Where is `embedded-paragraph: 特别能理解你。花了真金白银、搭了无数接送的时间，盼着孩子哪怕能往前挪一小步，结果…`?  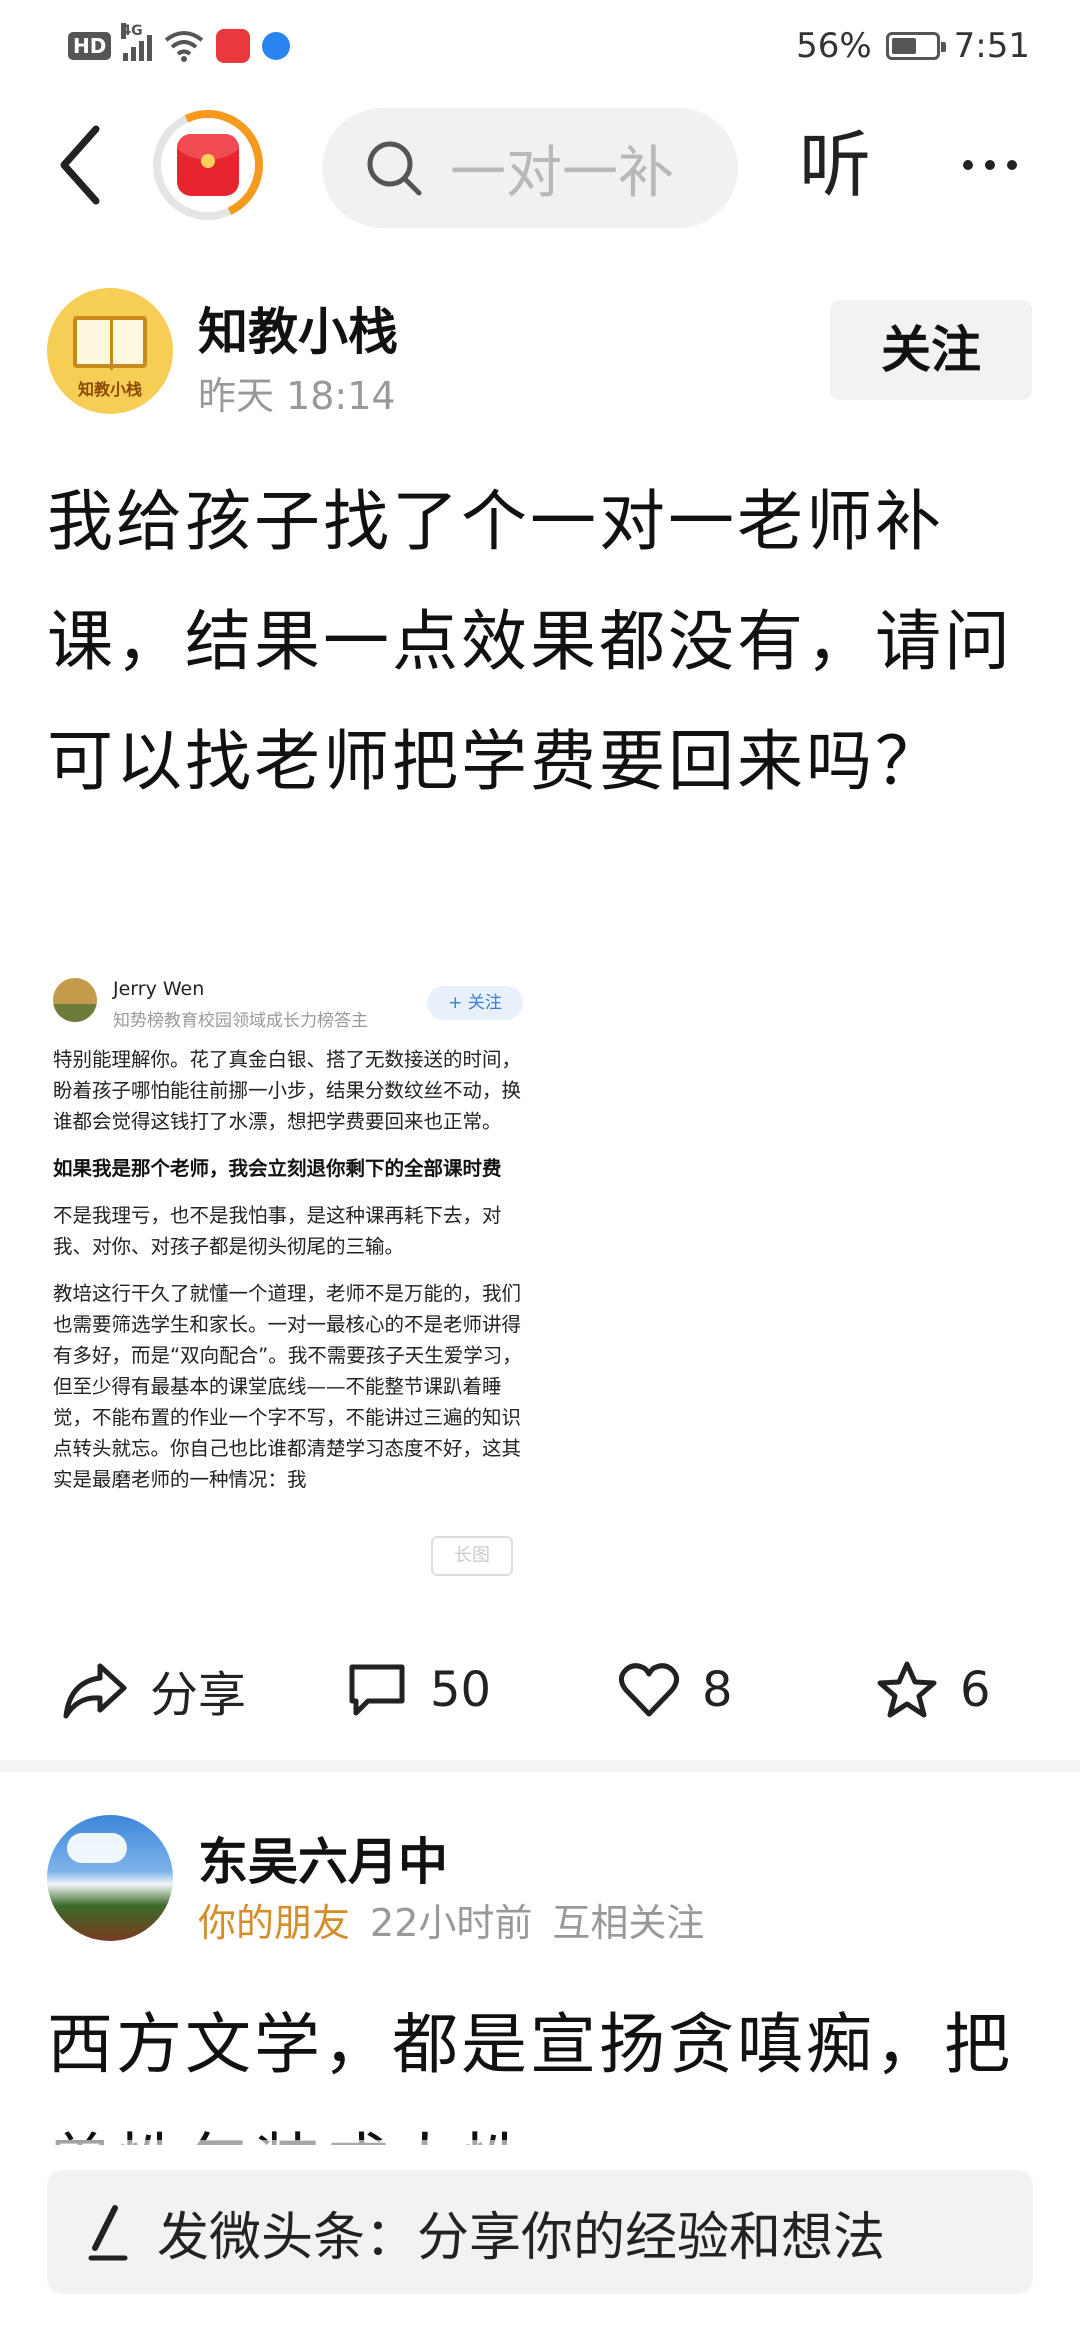 embedded-paragraph: 特别能理解你。花了真金白银、搭了无数接送的时间，盼着孩子哪怕能往前挪一小步，结果… is located at coordinates (287, 1090).